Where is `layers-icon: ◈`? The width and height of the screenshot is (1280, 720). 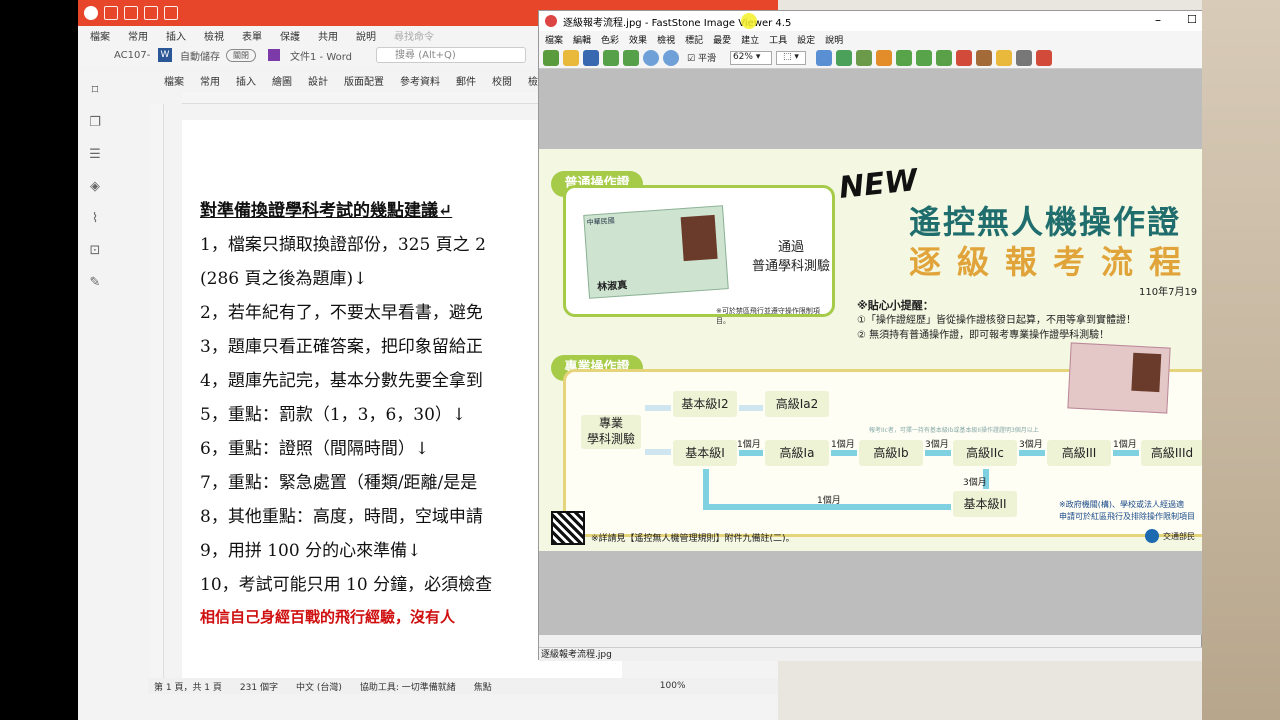 layers-icon: ◈ is located at coordinates (95, 187).